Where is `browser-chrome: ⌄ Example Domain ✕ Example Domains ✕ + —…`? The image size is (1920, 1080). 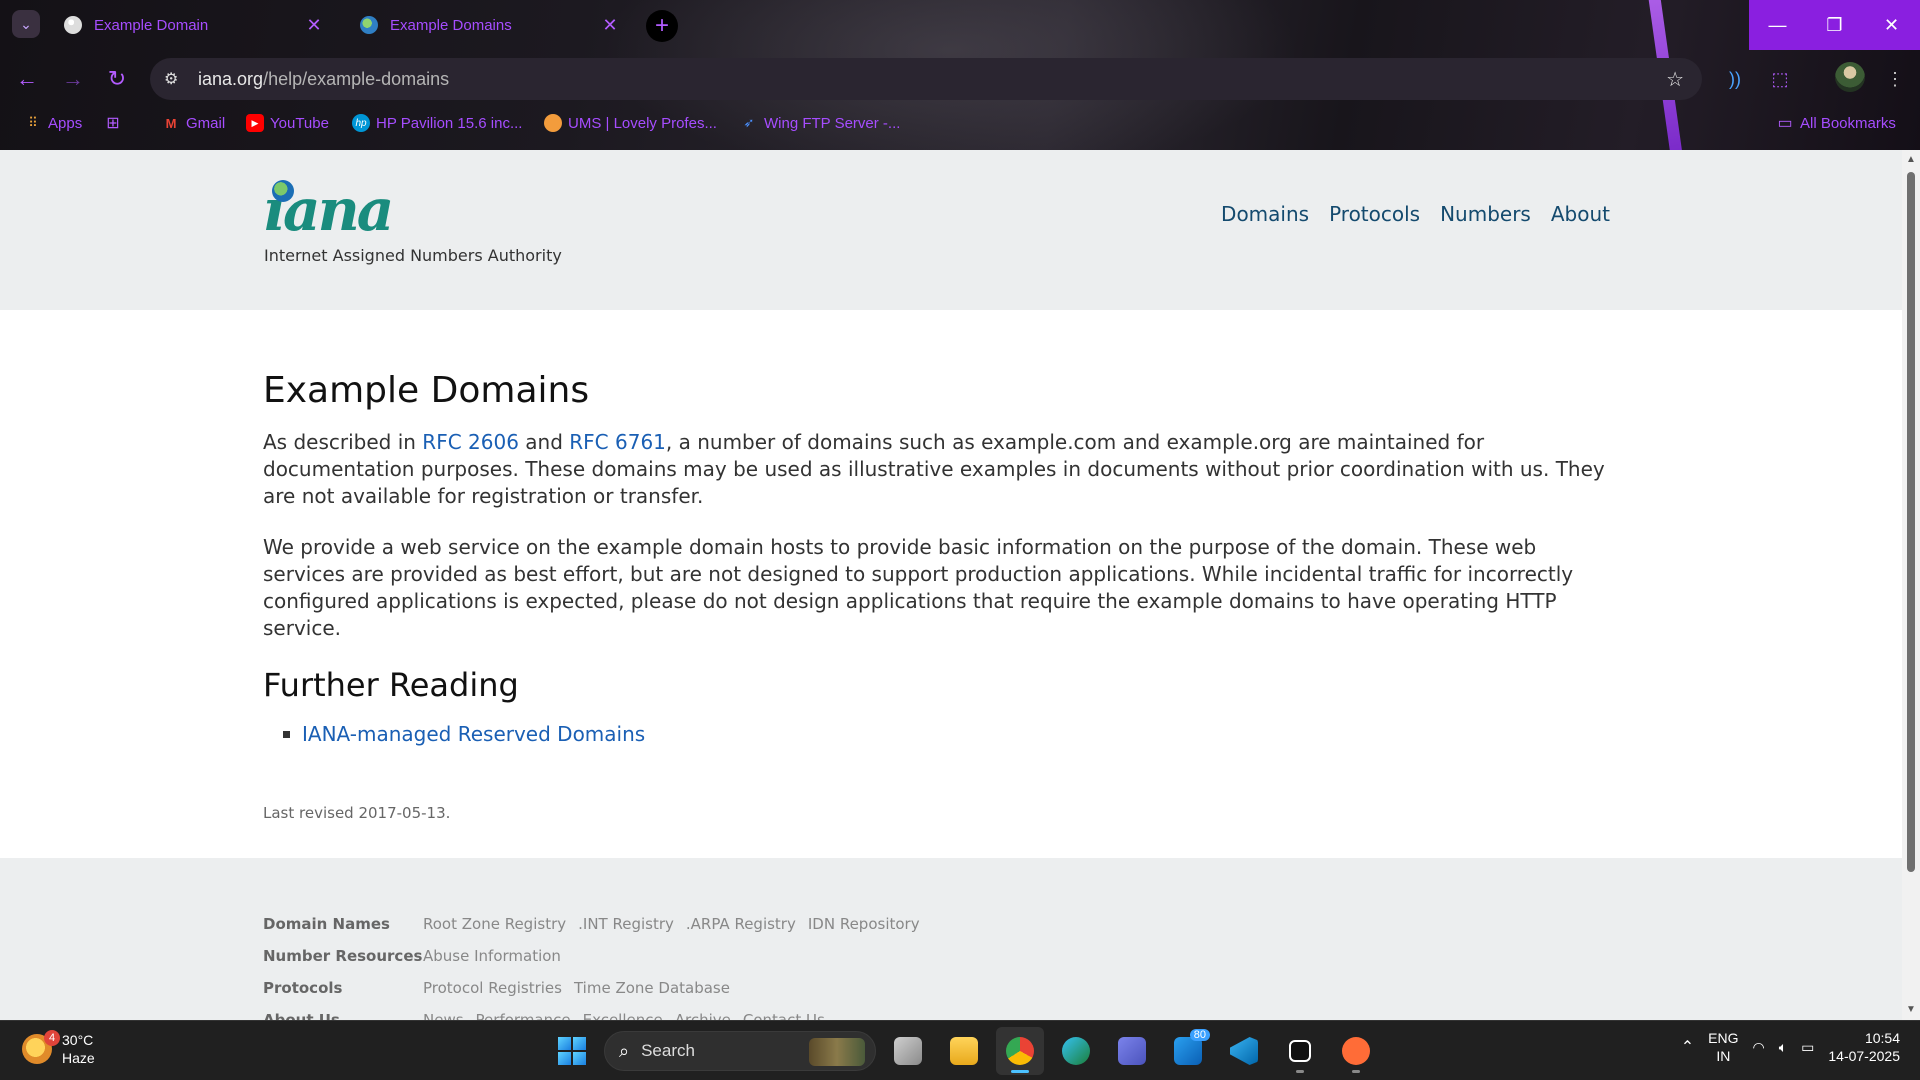 browser-chrome: ⌄ Example Domain ✕ Example Domains ✕ + —… is located at coordinates (960, 75).